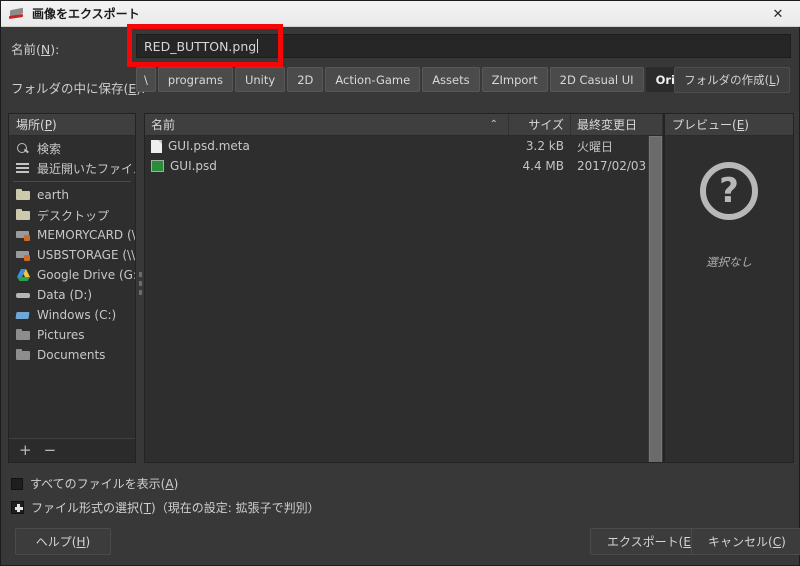 The image size is (800, 566). I want to click on place-item-label: 最近開いたファイル, so click(86, 168).